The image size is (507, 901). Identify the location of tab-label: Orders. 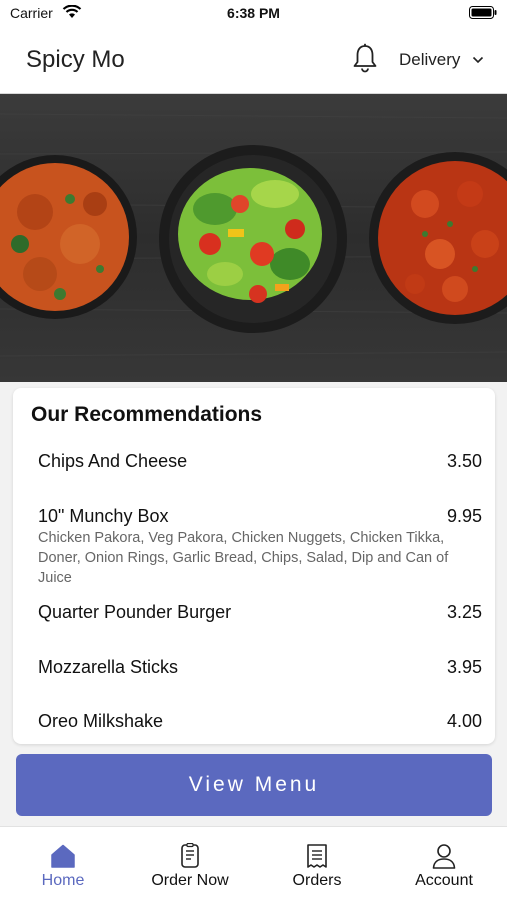
(317, 880).